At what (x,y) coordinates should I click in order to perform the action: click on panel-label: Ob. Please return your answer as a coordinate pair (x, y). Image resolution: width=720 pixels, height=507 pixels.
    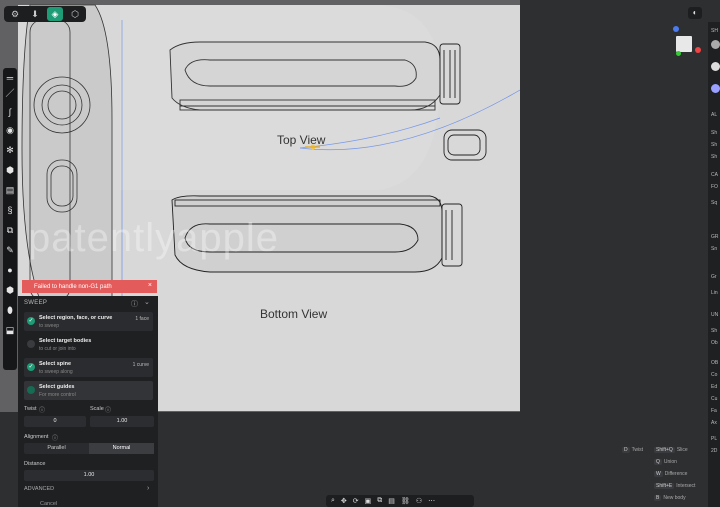
    Looking at the image, I should click on (714, 343).